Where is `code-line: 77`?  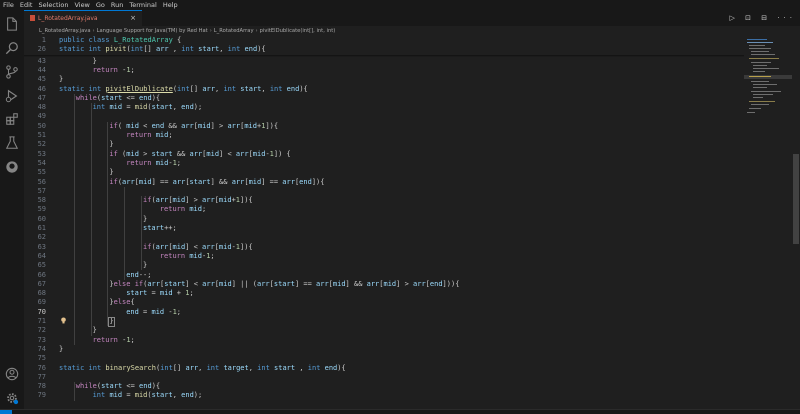
code-line: 77 is located at coordinates (384, 377).